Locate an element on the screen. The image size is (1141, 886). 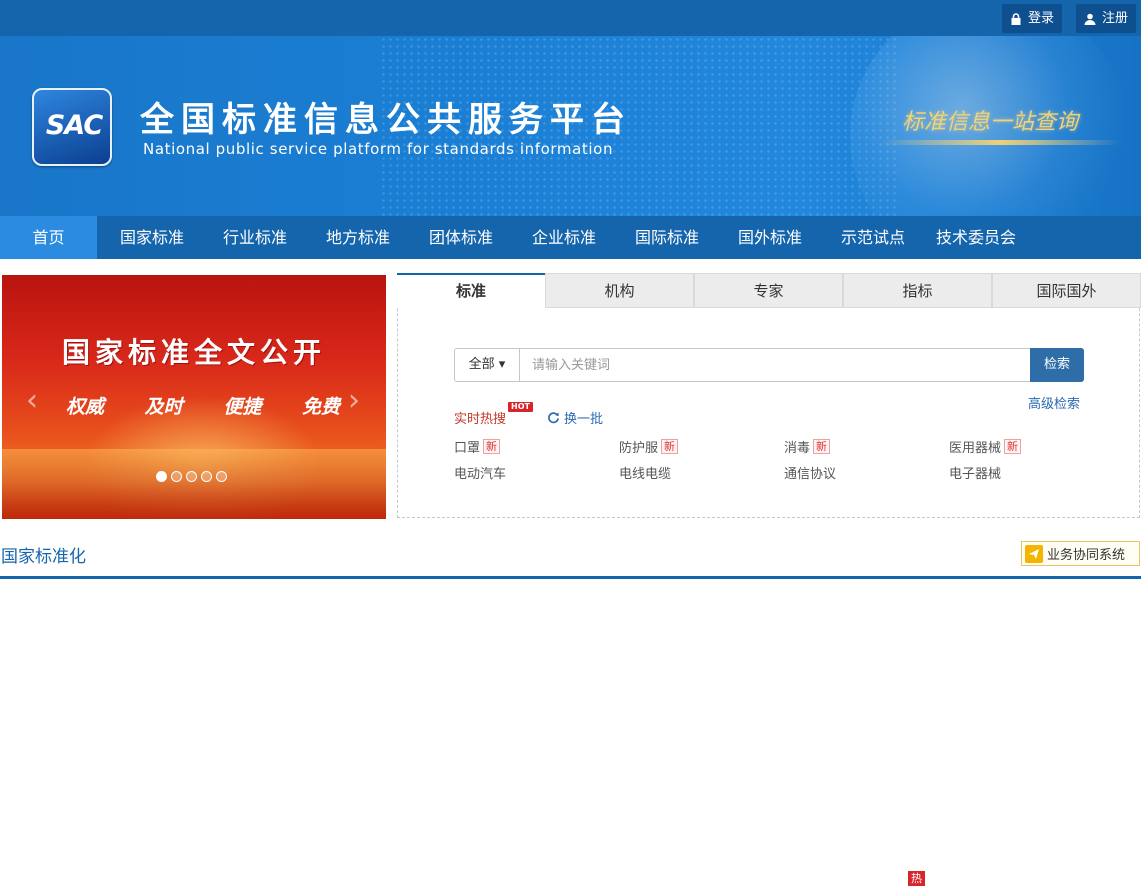
hot-keyword: 防护服新 is located at coordinates (649, 446).